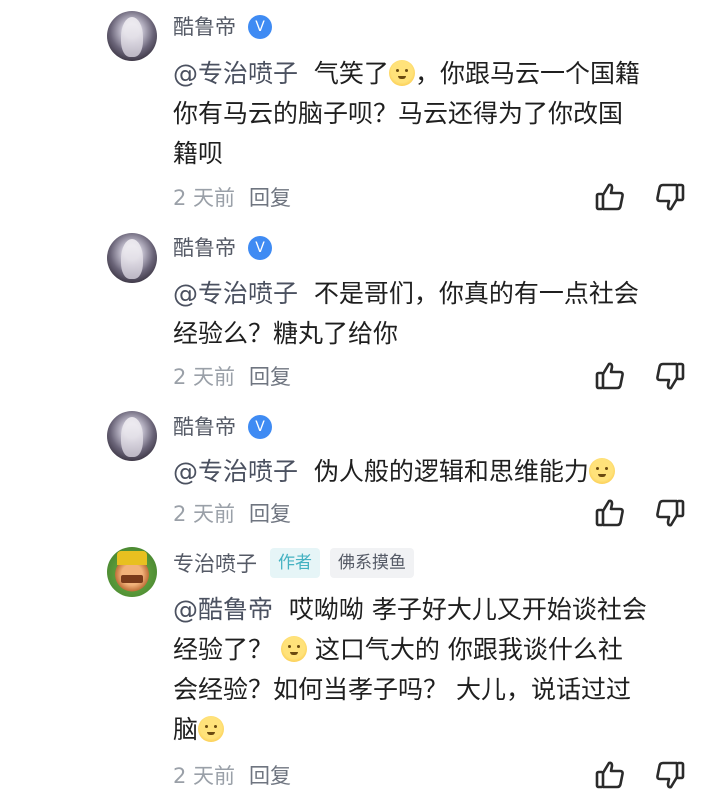 The width and height of the screenshot is (720, 809). I want to click on reply-button: 回复, so click(270, 776).